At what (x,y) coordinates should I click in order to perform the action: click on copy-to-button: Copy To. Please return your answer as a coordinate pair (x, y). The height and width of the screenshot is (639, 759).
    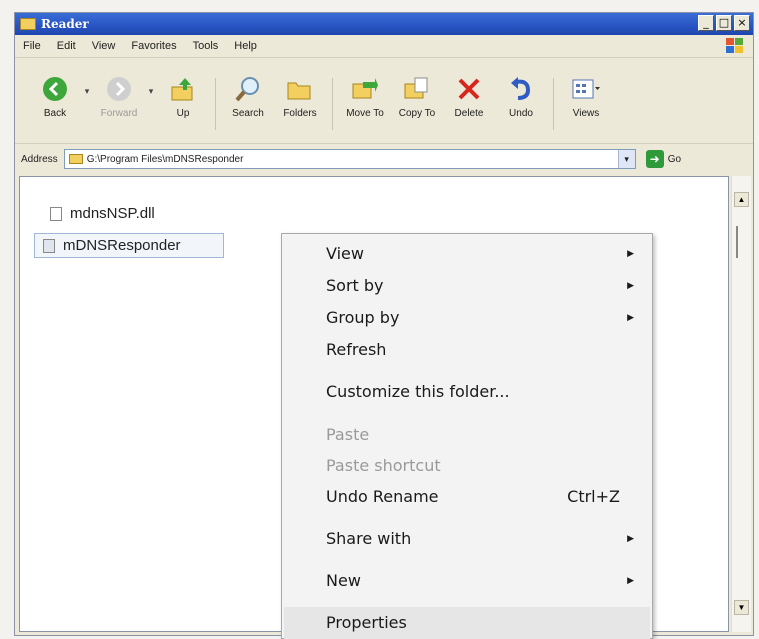
    Looking at the image, I should click on (417, 96).